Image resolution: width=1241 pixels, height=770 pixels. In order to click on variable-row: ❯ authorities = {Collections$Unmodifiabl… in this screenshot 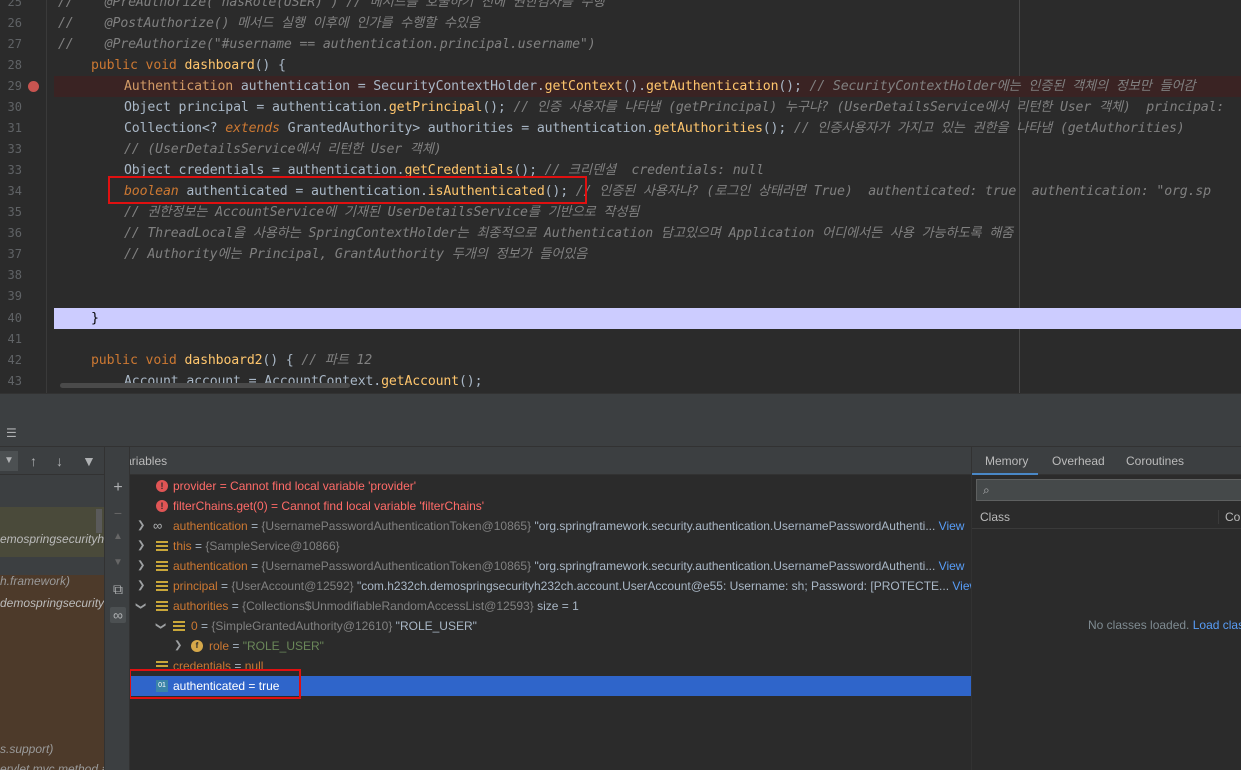, I will do `click(550, 606)`.